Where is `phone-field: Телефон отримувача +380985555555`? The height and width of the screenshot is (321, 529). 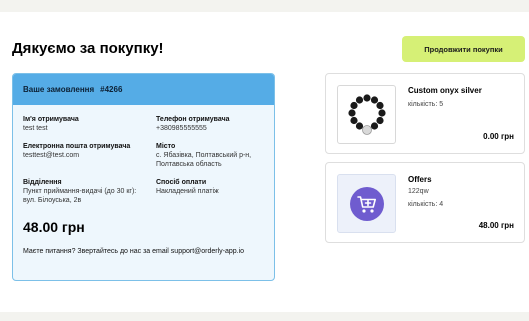 phone-field: Телефон отримувача +380985555555 is located at coordinates (215, 124).